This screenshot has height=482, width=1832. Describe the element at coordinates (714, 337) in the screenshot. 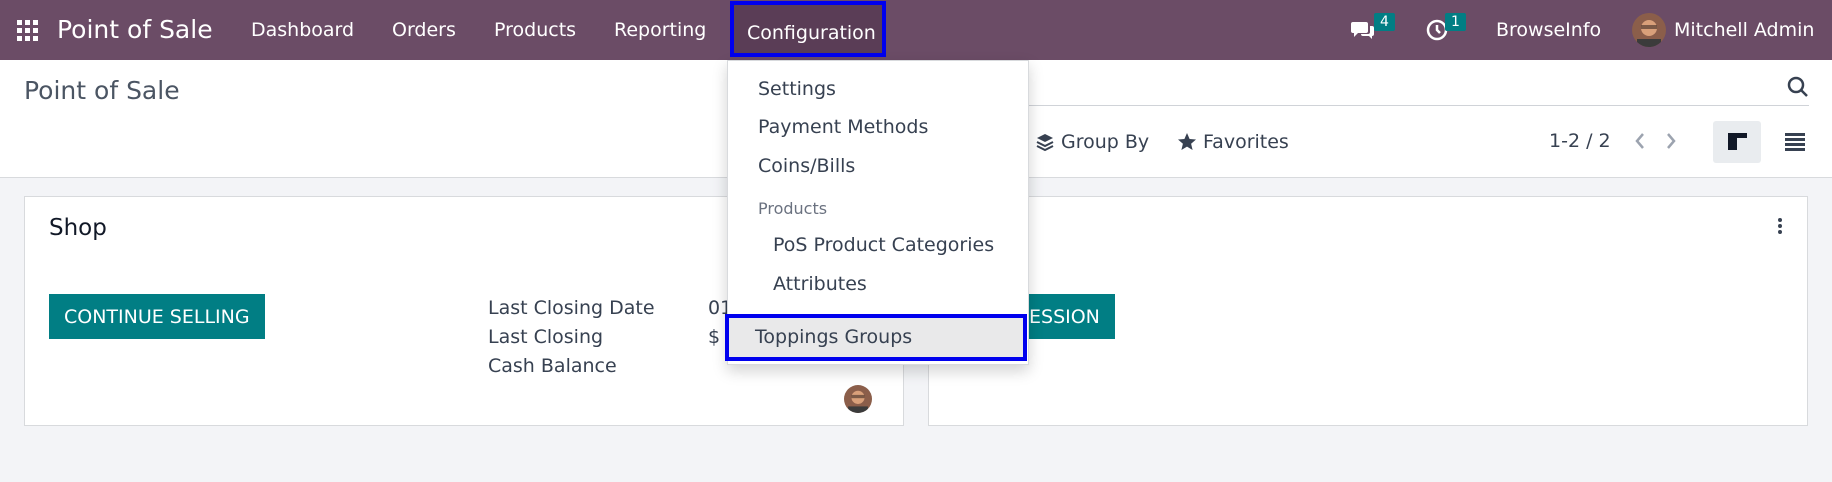

I see `last-closing-value: $` at that location.